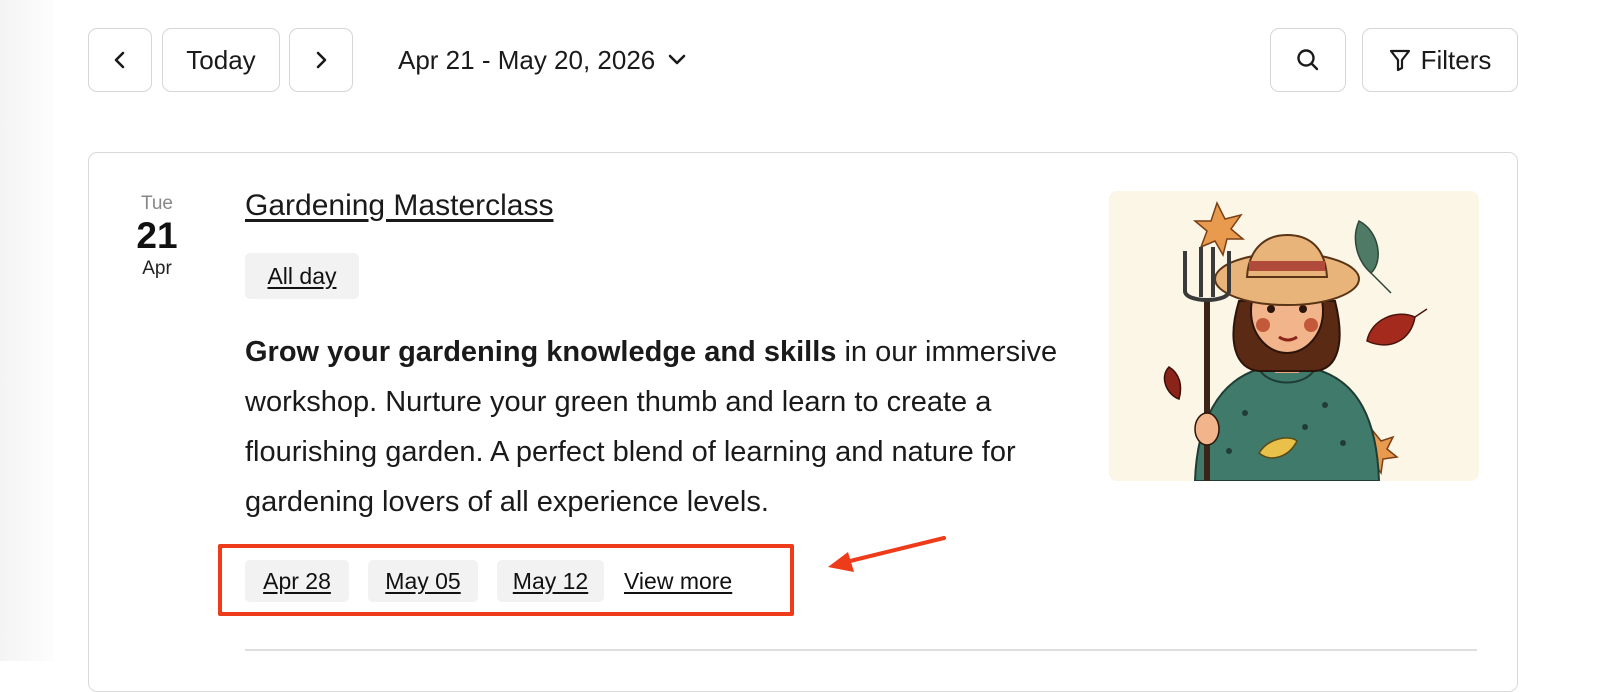  What do you see at coordinates (27, 330) in the screenshot?
I see `page-edge-shadow` at bounding box center [27, 330].